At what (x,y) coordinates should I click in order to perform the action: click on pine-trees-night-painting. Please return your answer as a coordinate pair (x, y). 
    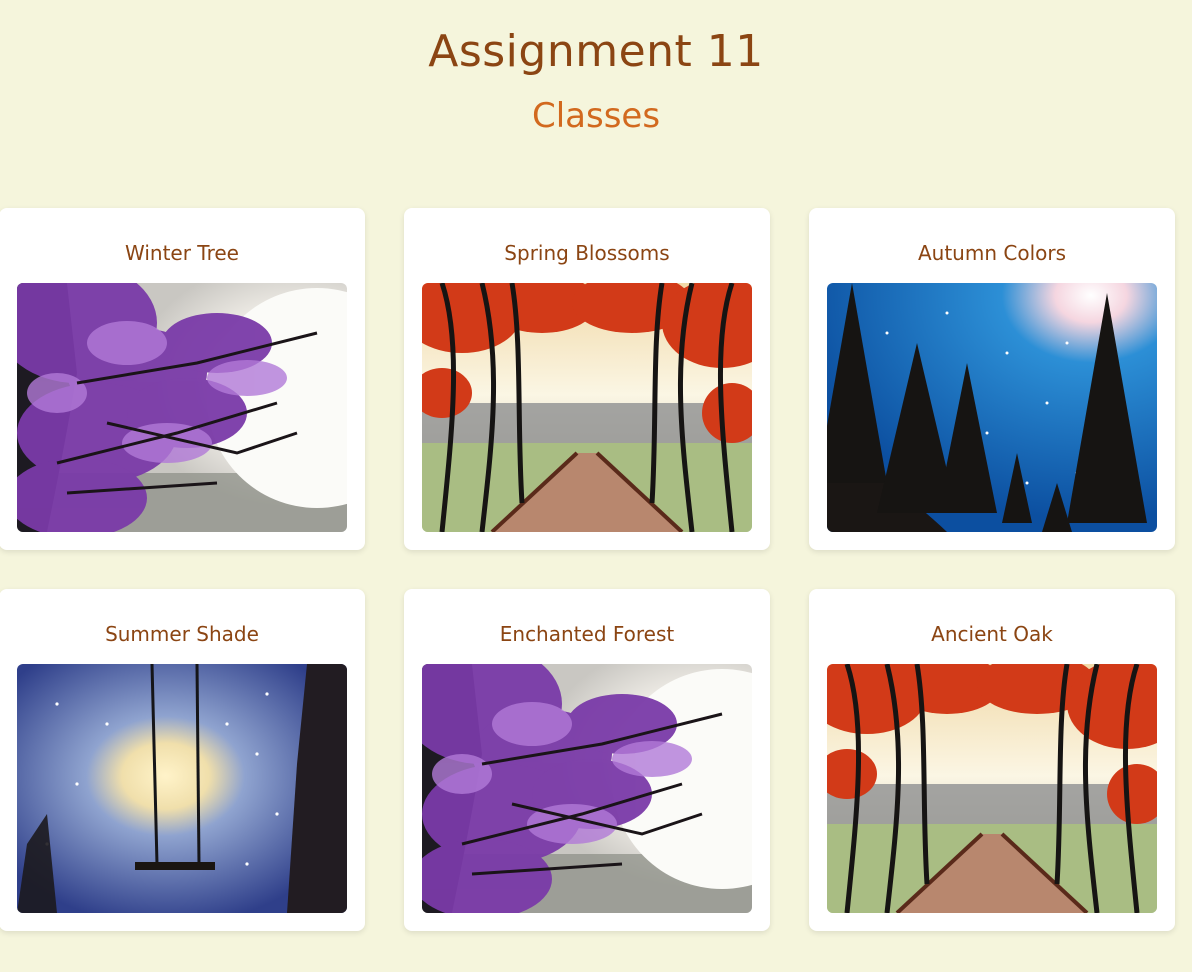
    Looking at the image, I should click on (992, 407).